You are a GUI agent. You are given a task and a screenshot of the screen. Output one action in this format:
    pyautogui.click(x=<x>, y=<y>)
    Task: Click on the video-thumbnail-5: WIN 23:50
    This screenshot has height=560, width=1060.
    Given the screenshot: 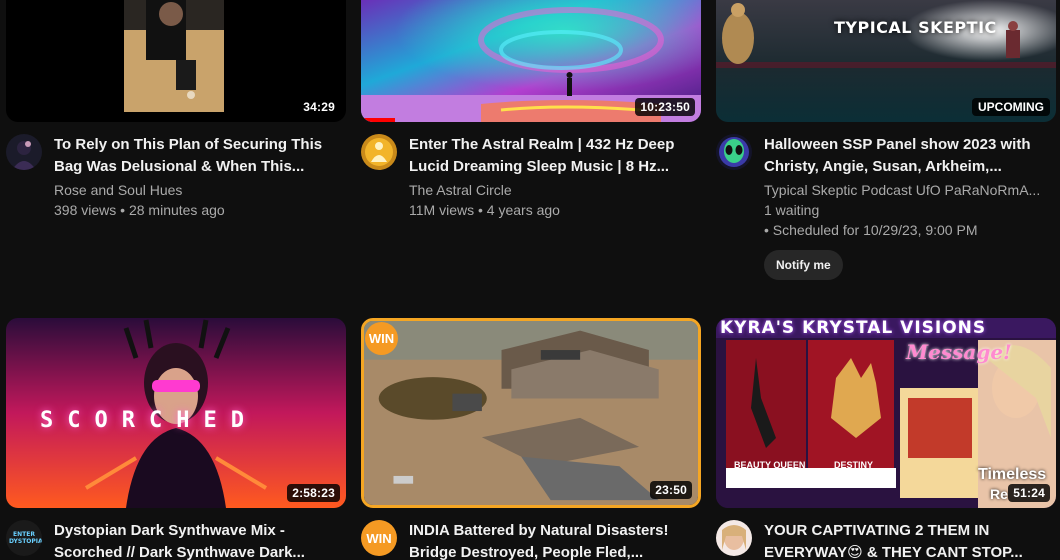 What is the action you would take?
    pyautogui.click(x=531, y=413)
    